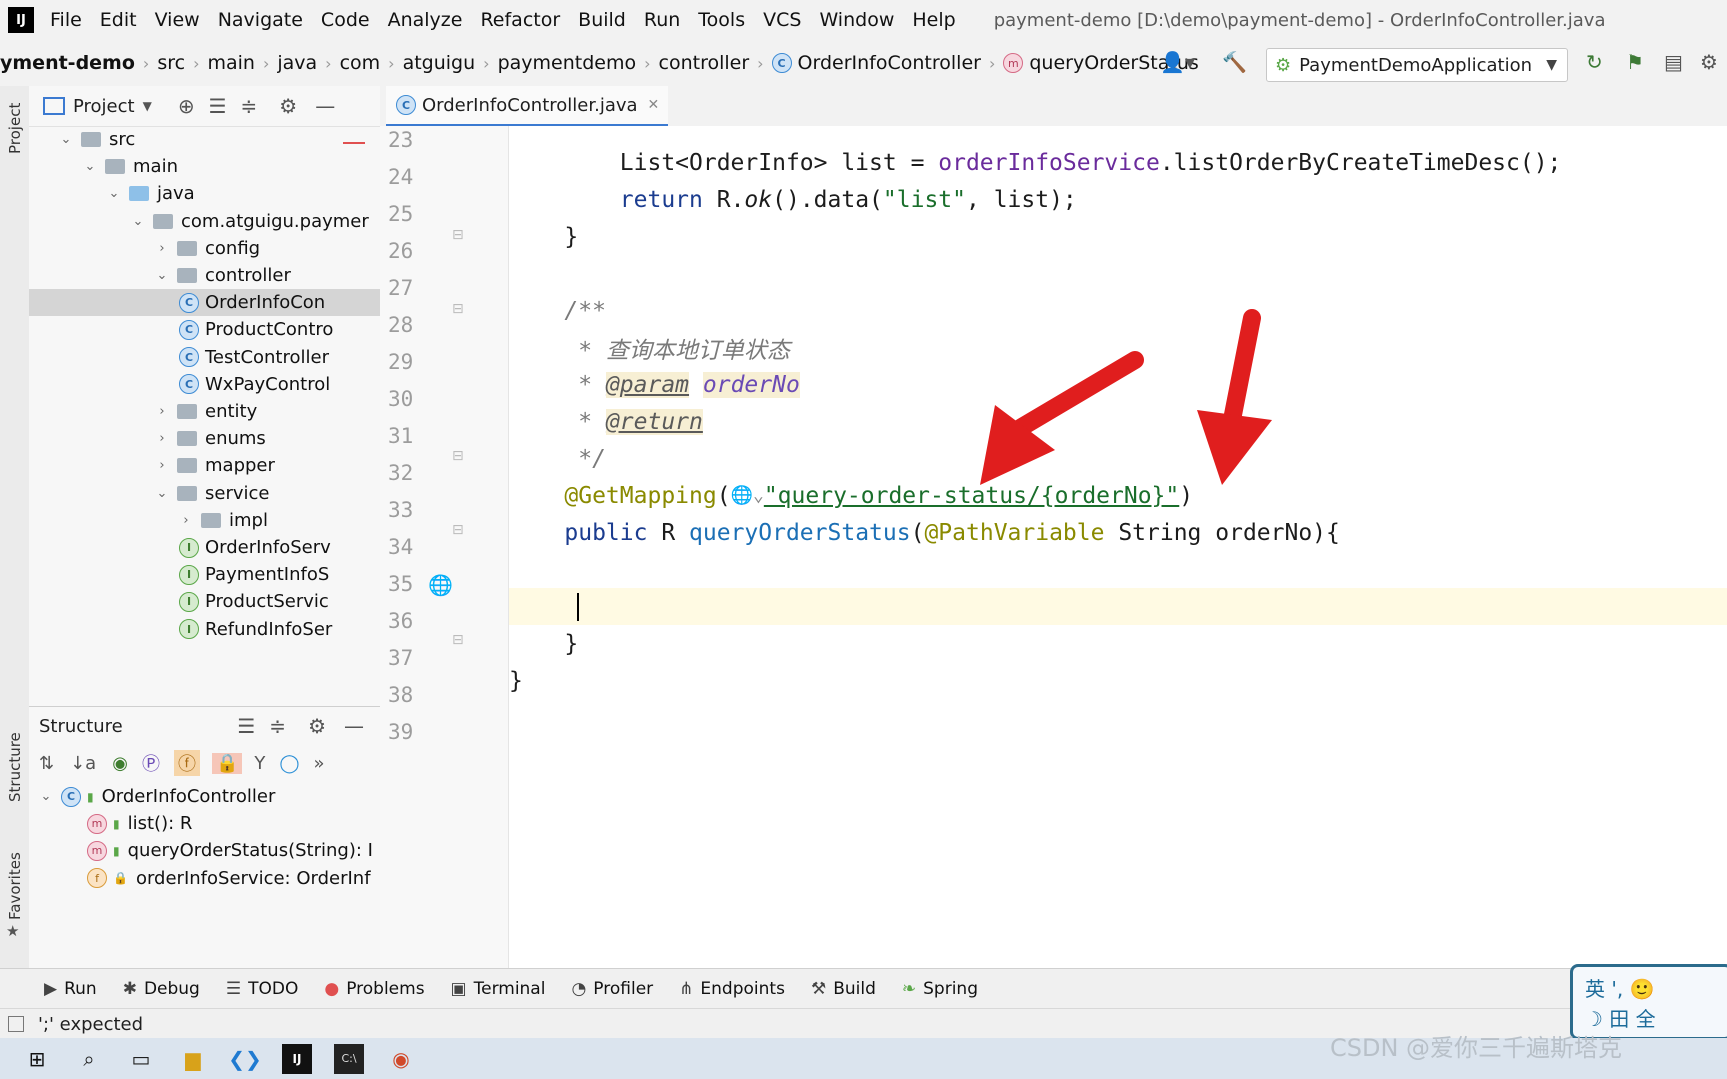  I want to click on non-public-icon: 🔒, so click(227, 763).